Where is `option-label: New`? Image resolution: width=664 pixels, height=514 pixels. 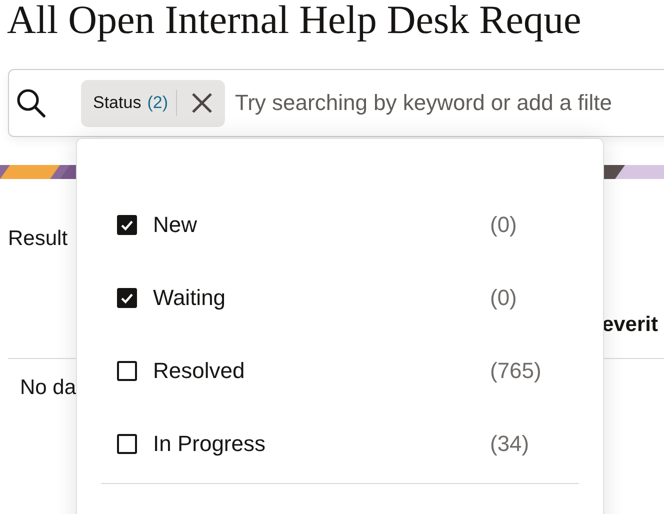
option-label: New is located at coordinates (175, 225).